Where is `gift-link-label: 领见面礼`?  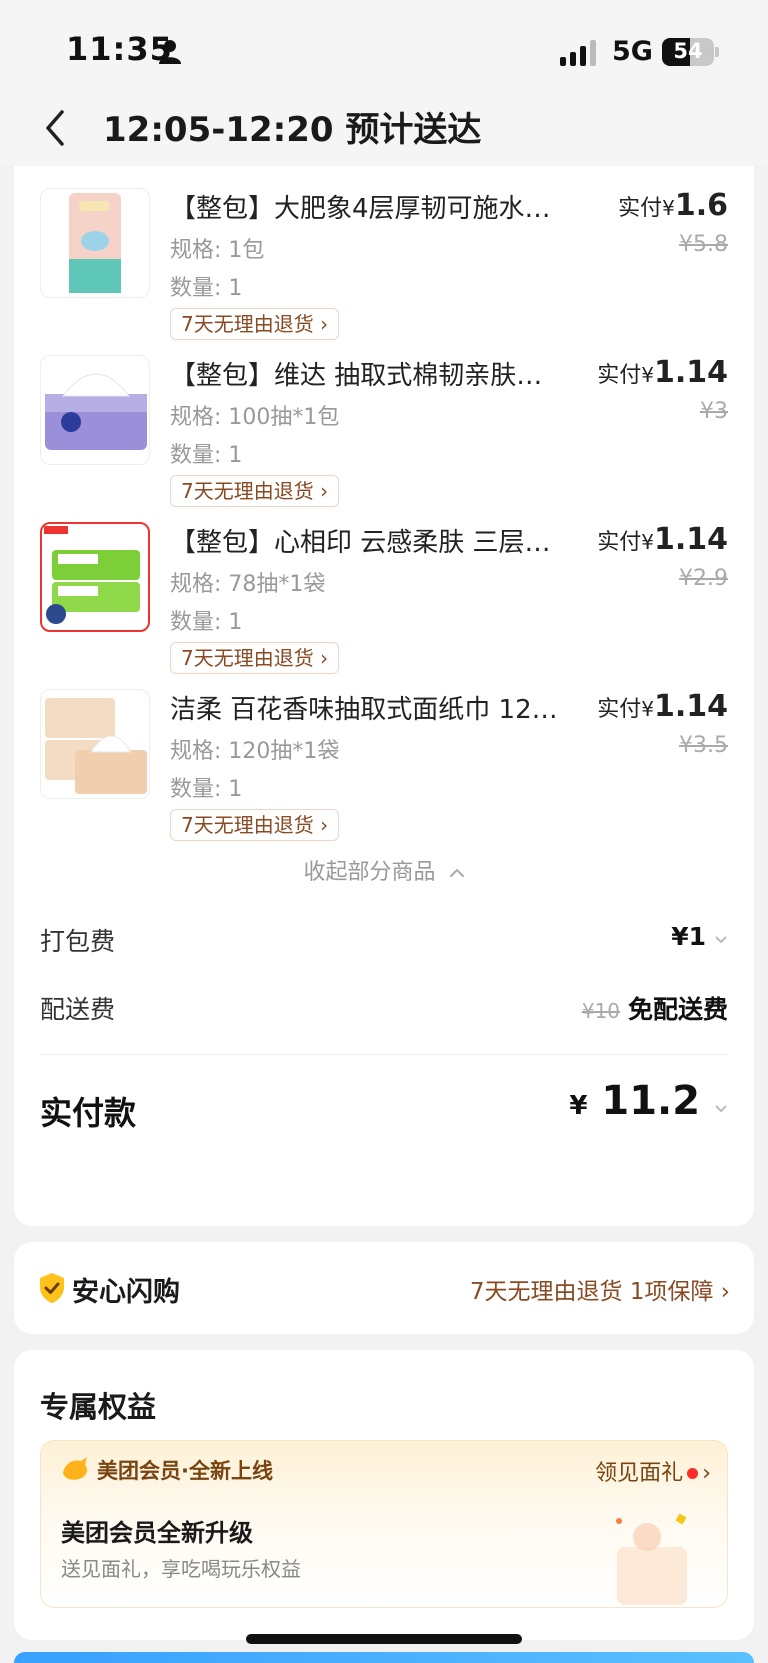 gift-link-label: 领见面礼 is located at coordinates (639, 1473).